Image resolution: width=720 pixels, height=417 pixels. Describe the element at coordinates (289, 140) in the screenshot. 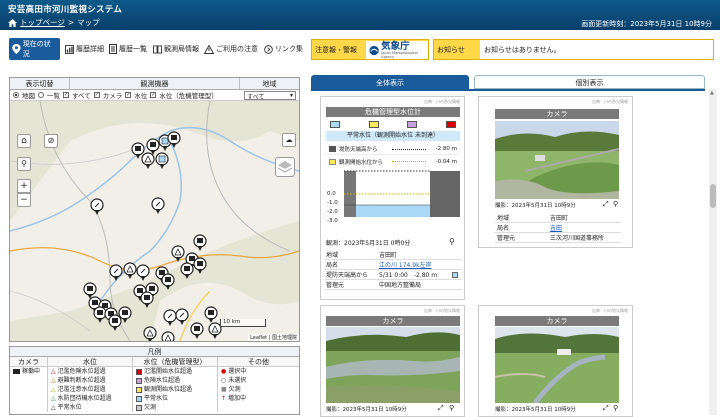

I see `cloud-layer-button: ☁` at that location.